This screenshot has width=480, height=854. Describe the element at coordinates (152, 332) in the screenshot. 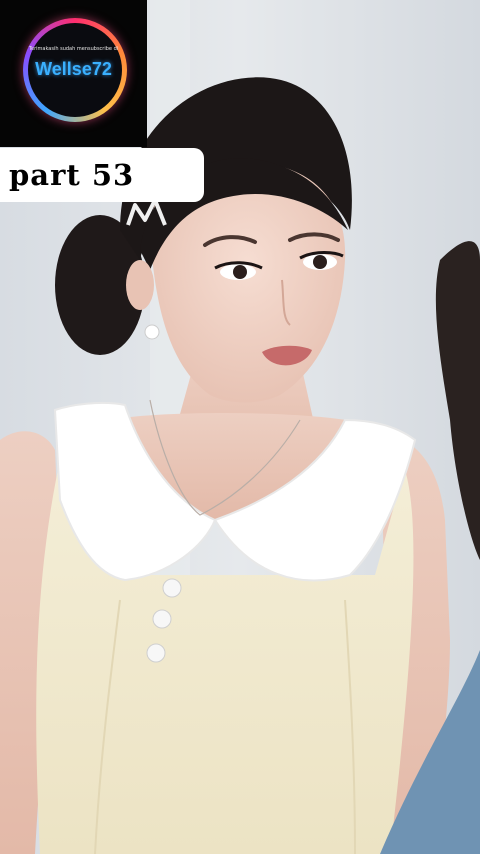

I see `earring` at that location.